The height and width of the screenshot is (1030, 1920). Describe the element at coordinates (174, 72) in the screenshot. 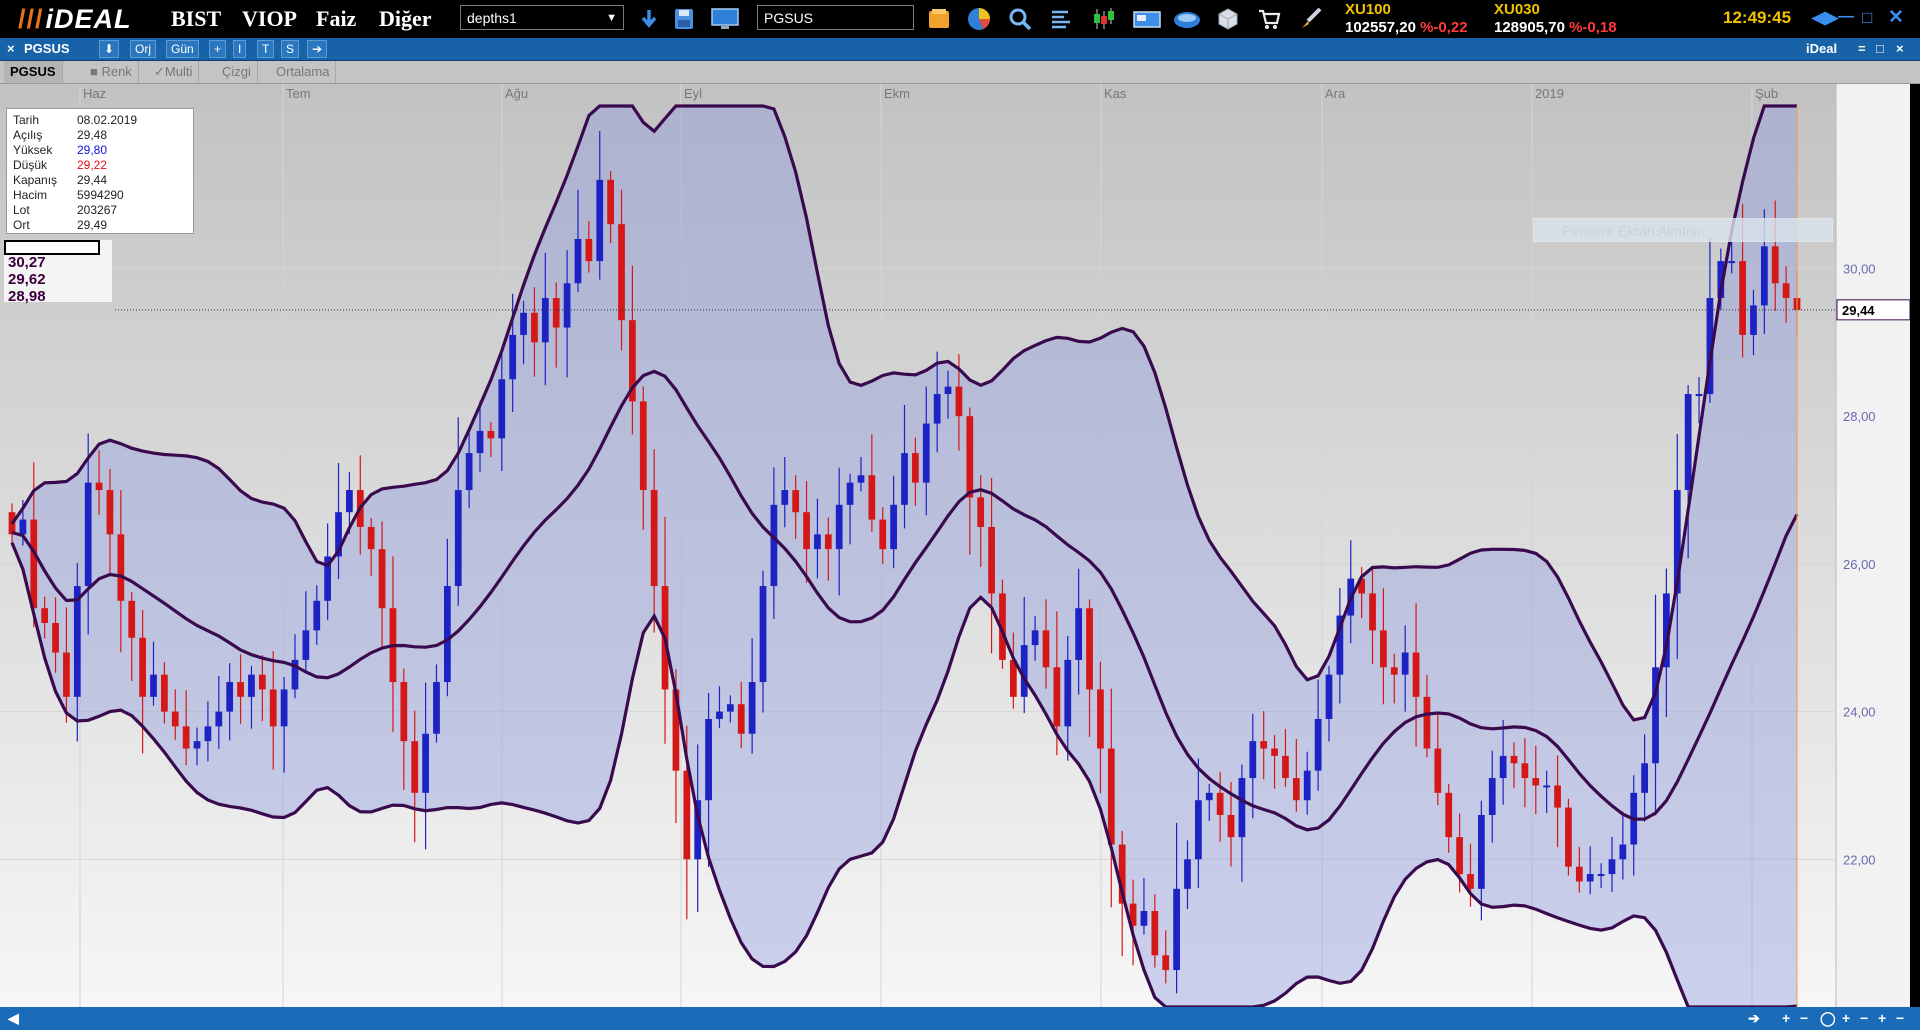

I see `multi-toggle: ✓Multi` at that location.